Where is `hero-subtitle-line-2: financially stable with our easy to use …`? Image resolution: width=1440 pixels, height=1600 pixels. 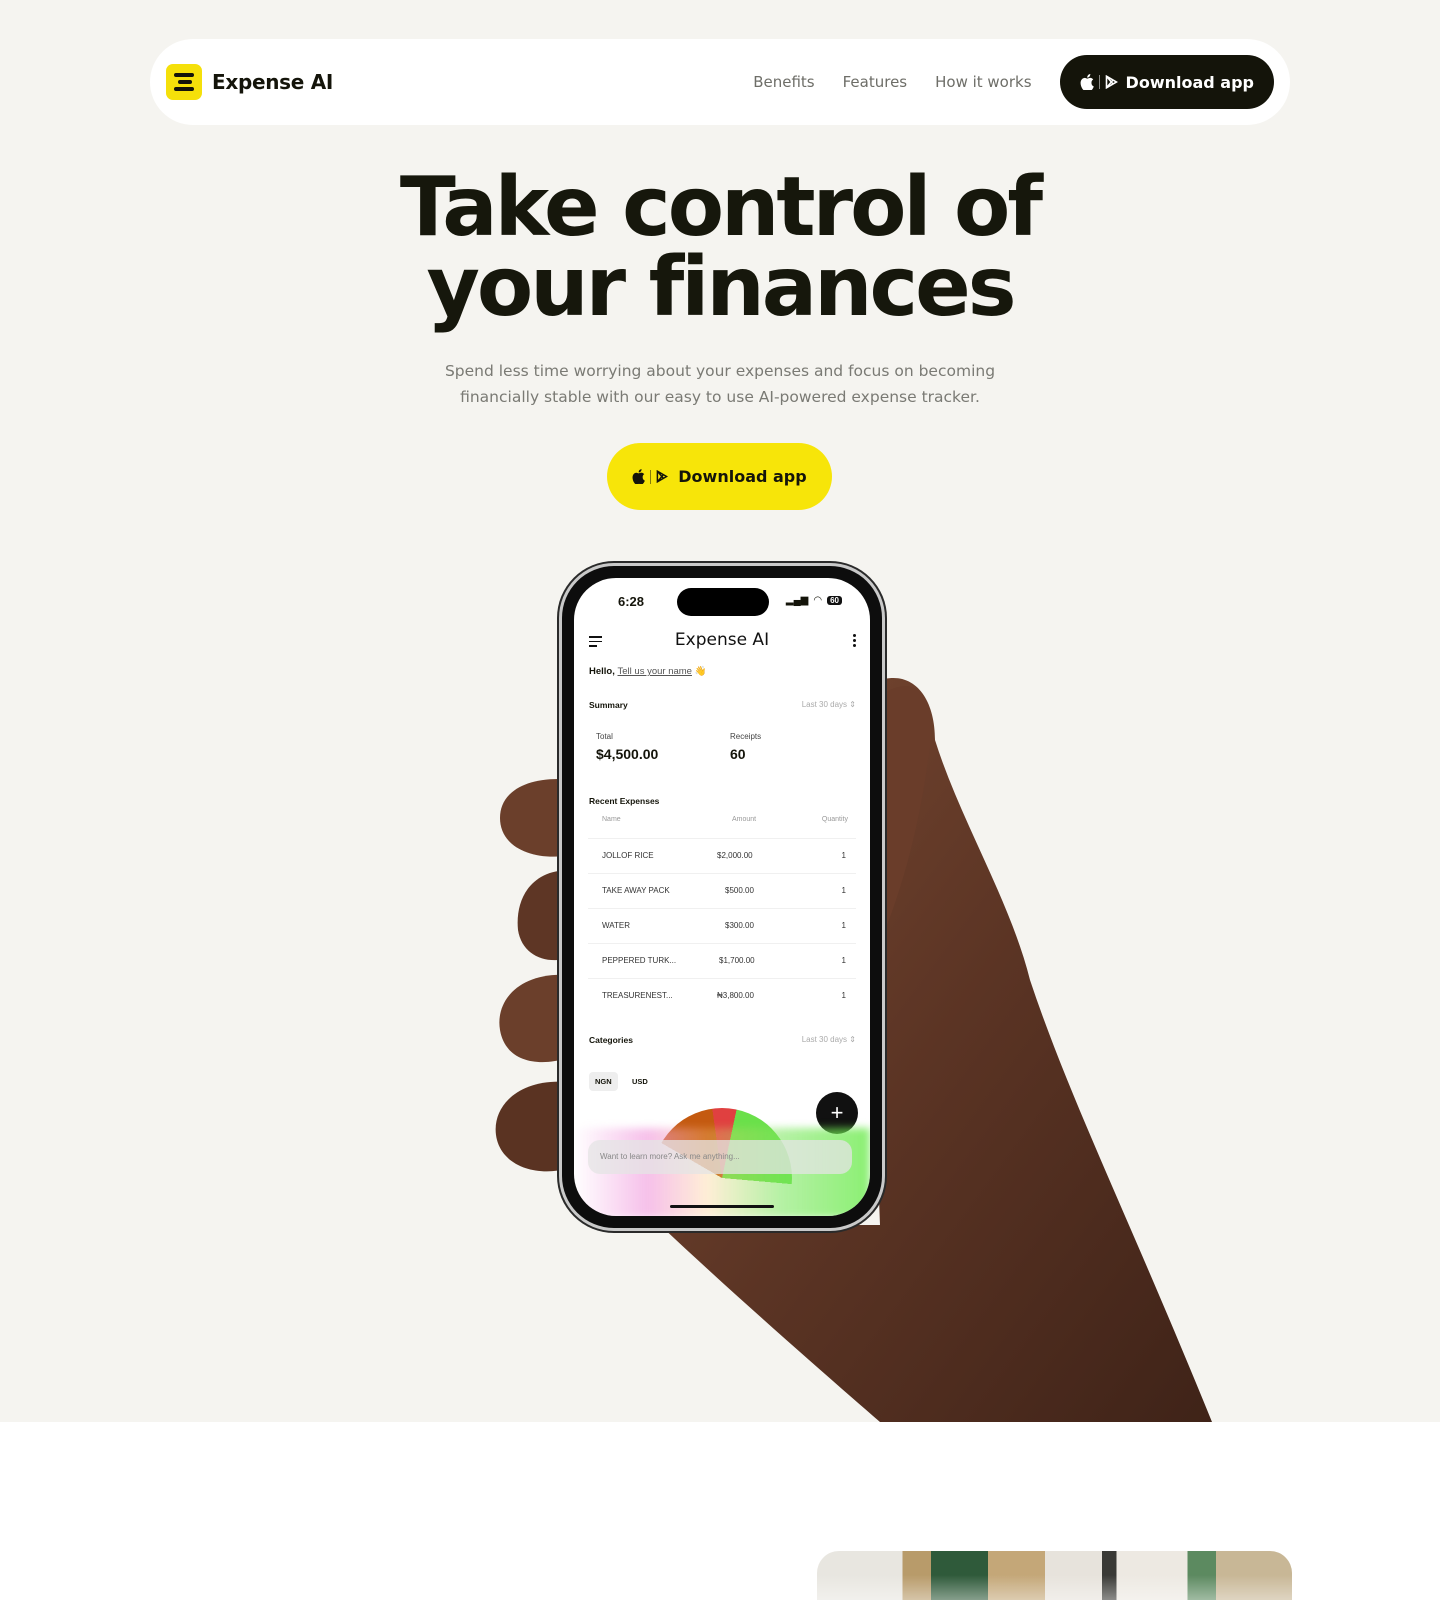 hero-subtitle-line-2: financially stable with our easy to use … is located at coordinates (720, 397).